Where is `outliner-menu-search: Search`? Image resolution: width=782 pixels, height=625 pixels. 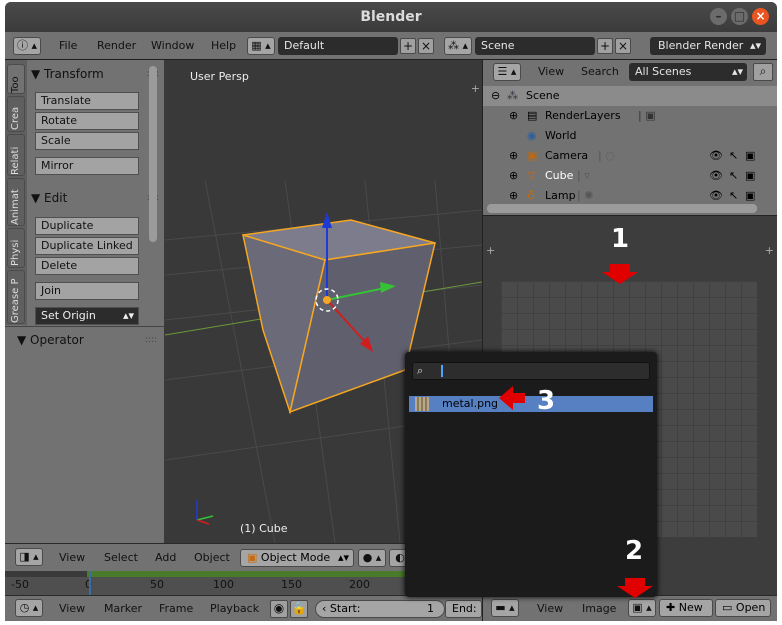 outliner-menu-search: Search is located at coordinates (600, 72).